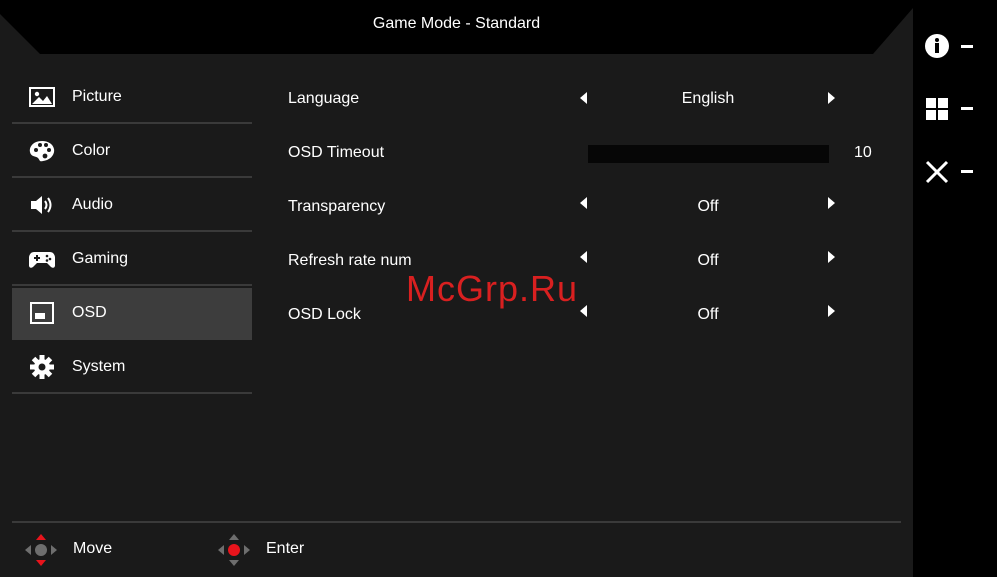 Image resolution: width=997 pixels, height=577 pixels. I want to click on grid-value, so click(967, 108).